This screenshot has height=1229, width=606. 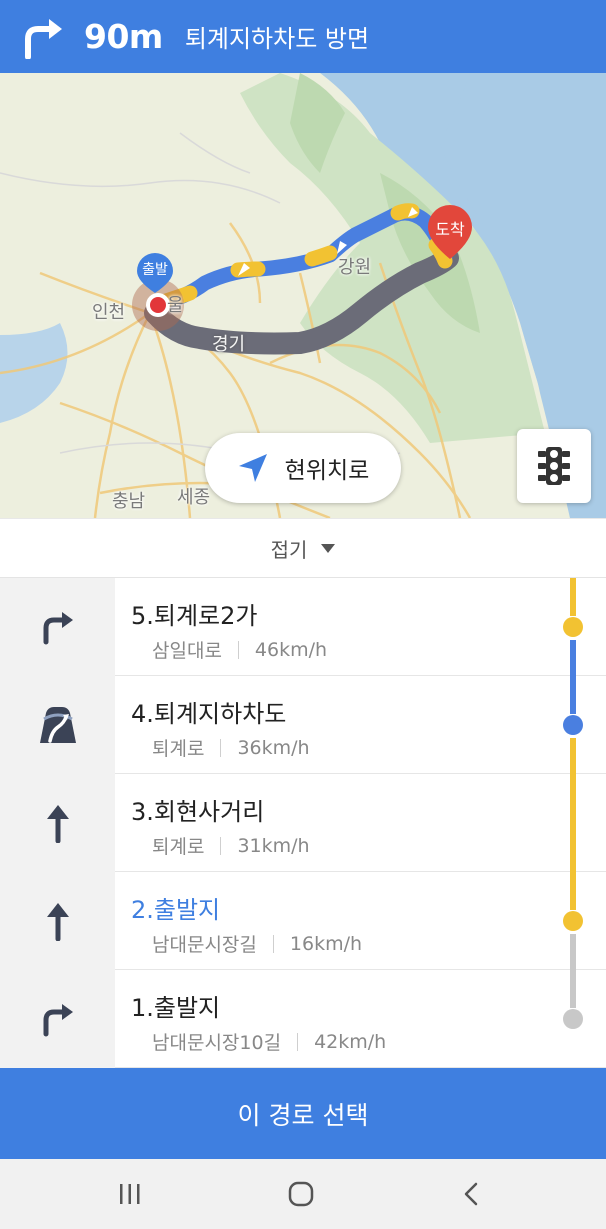 What do you see at coordinates (327, 471) in the screenshot?
I see `current-location-label: 현위치로` at bounding box center [327, 471].